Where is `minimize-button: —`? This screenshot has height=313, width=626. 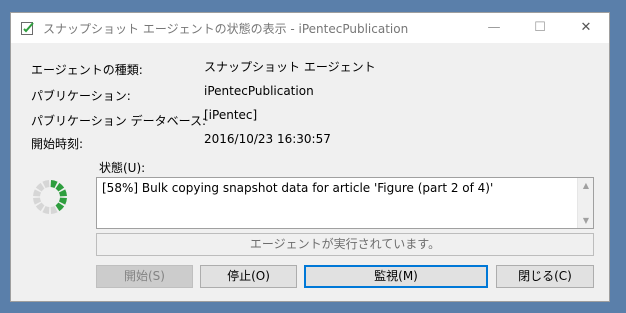
minimize-button: — is located at coordinates (494, 28).